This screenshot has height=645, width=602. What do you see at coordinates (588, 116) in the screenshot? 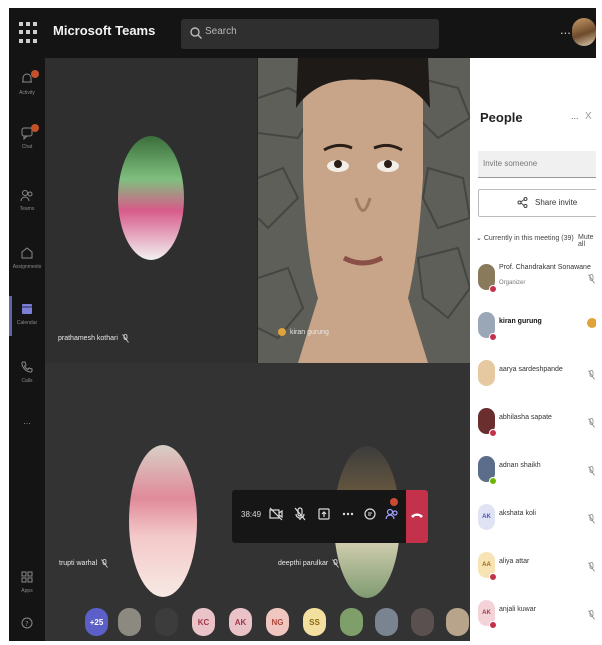
I see `close-panel-button: X` at bounding box center [588, 116].